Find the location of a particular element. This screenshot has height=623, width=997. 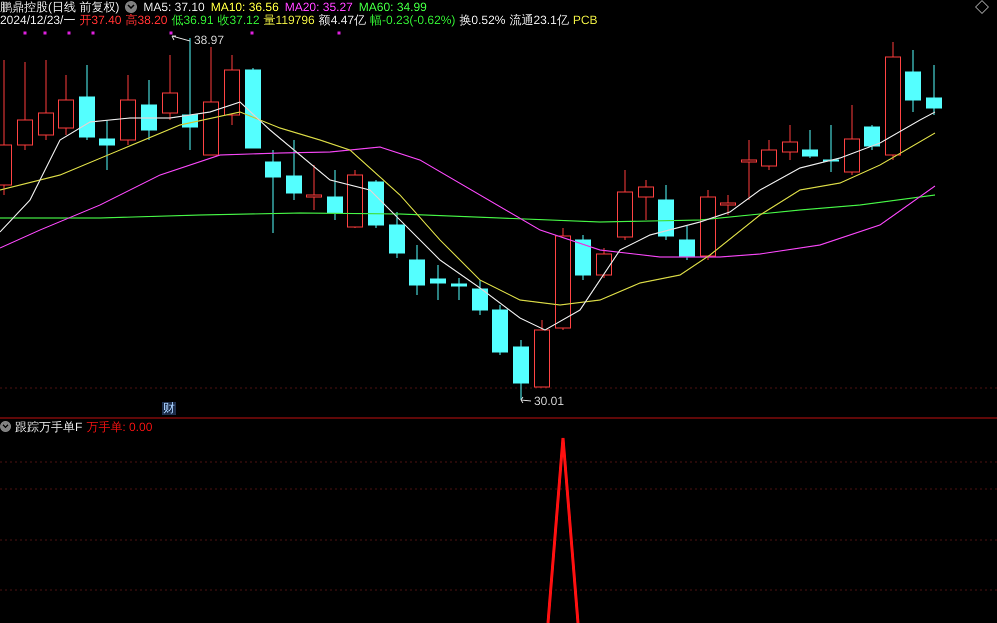

quote-field: 收37.12 is located at coordinates (239, 20).